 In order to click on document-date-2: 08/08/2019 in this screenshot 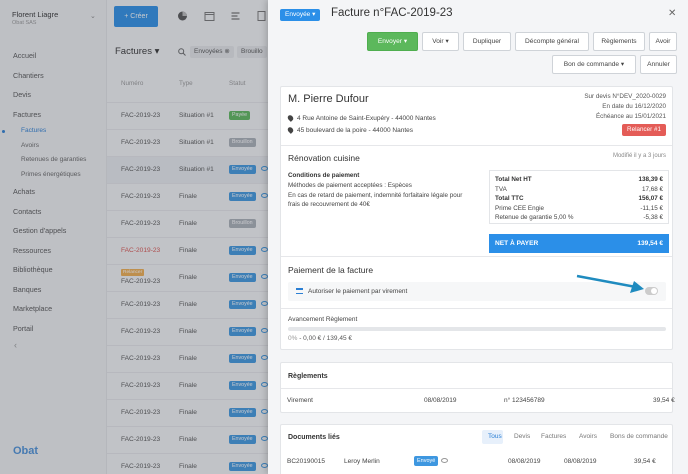, I will do `click(580, 461)`.